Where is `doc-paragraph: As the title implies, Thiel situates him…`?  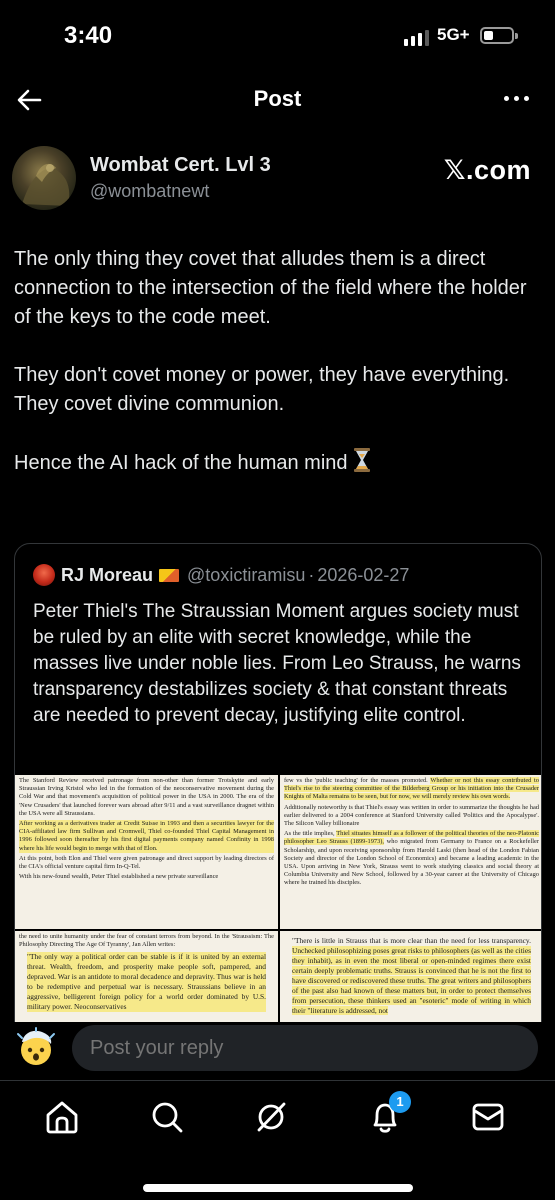
doc-paragraph: As the title implies, Thiel situates him… is located at coordinates (411, 858).